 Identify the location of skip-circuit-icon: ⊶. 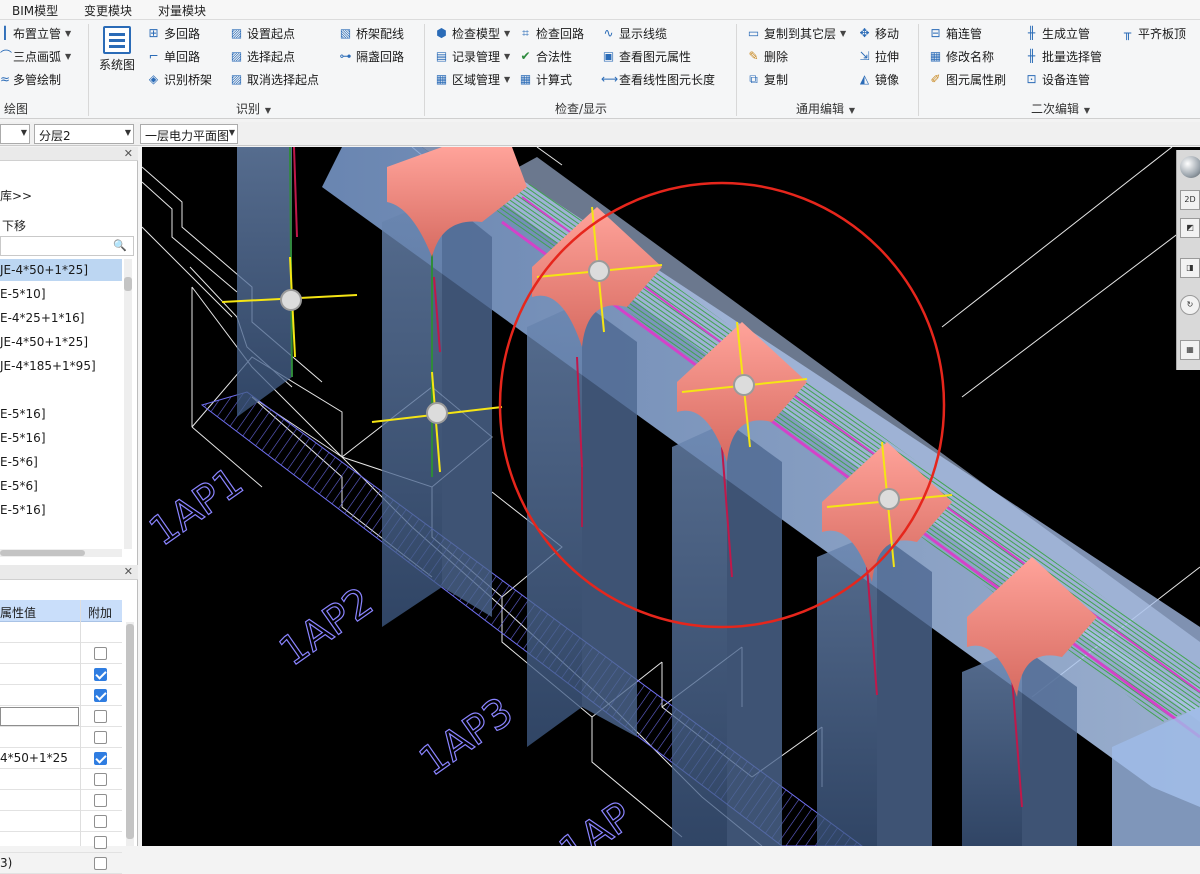
(345, 55).